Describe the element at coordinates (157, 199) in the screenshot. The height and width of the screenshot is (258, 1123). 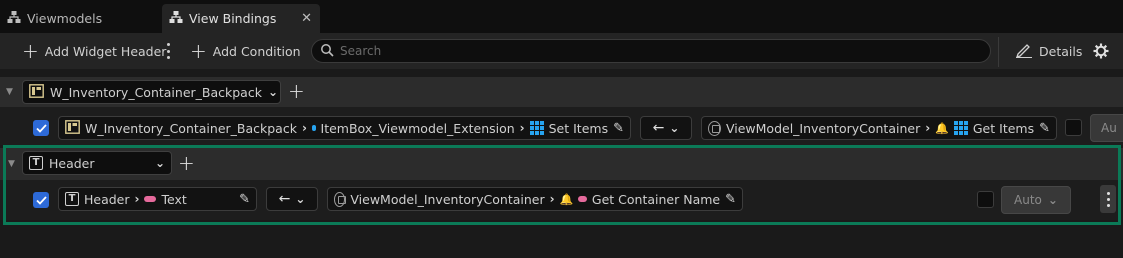
I see `widget-property-path: T Header › Text ✎` at that location.